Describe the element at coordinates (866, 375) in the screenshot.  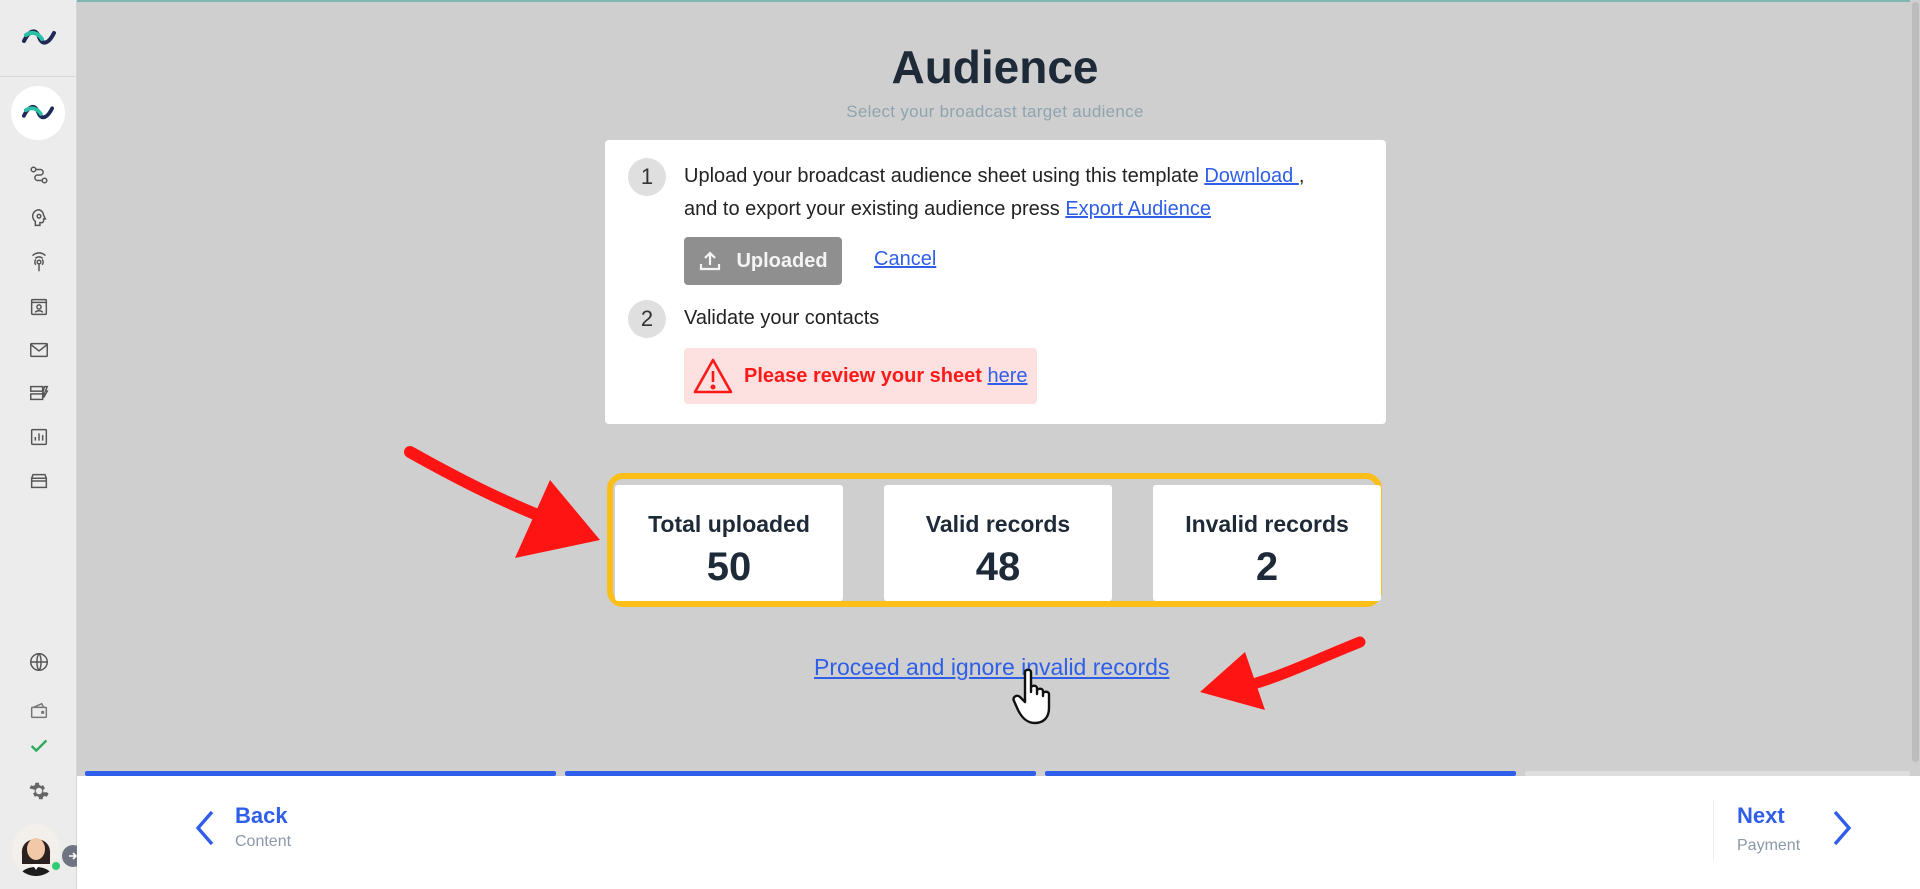
I see `warning-text: Please review your sheet` at that location.